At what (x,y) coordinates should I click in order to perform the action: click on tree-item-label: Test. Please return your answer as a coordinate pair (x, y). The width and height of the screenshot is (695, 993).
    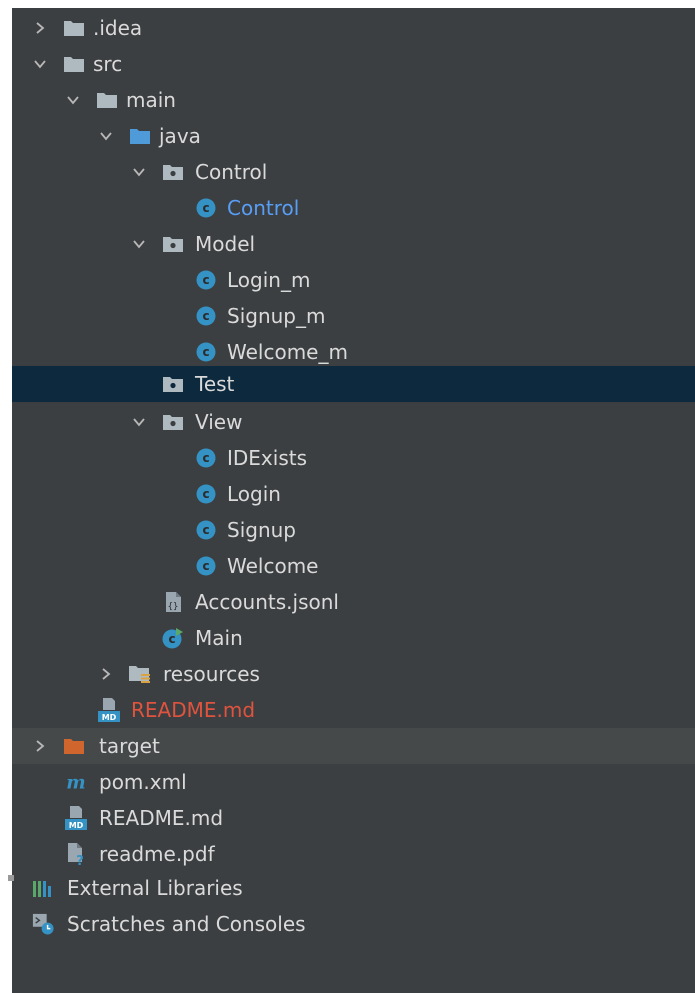
    Looking at the image, I should click on (215, 384).